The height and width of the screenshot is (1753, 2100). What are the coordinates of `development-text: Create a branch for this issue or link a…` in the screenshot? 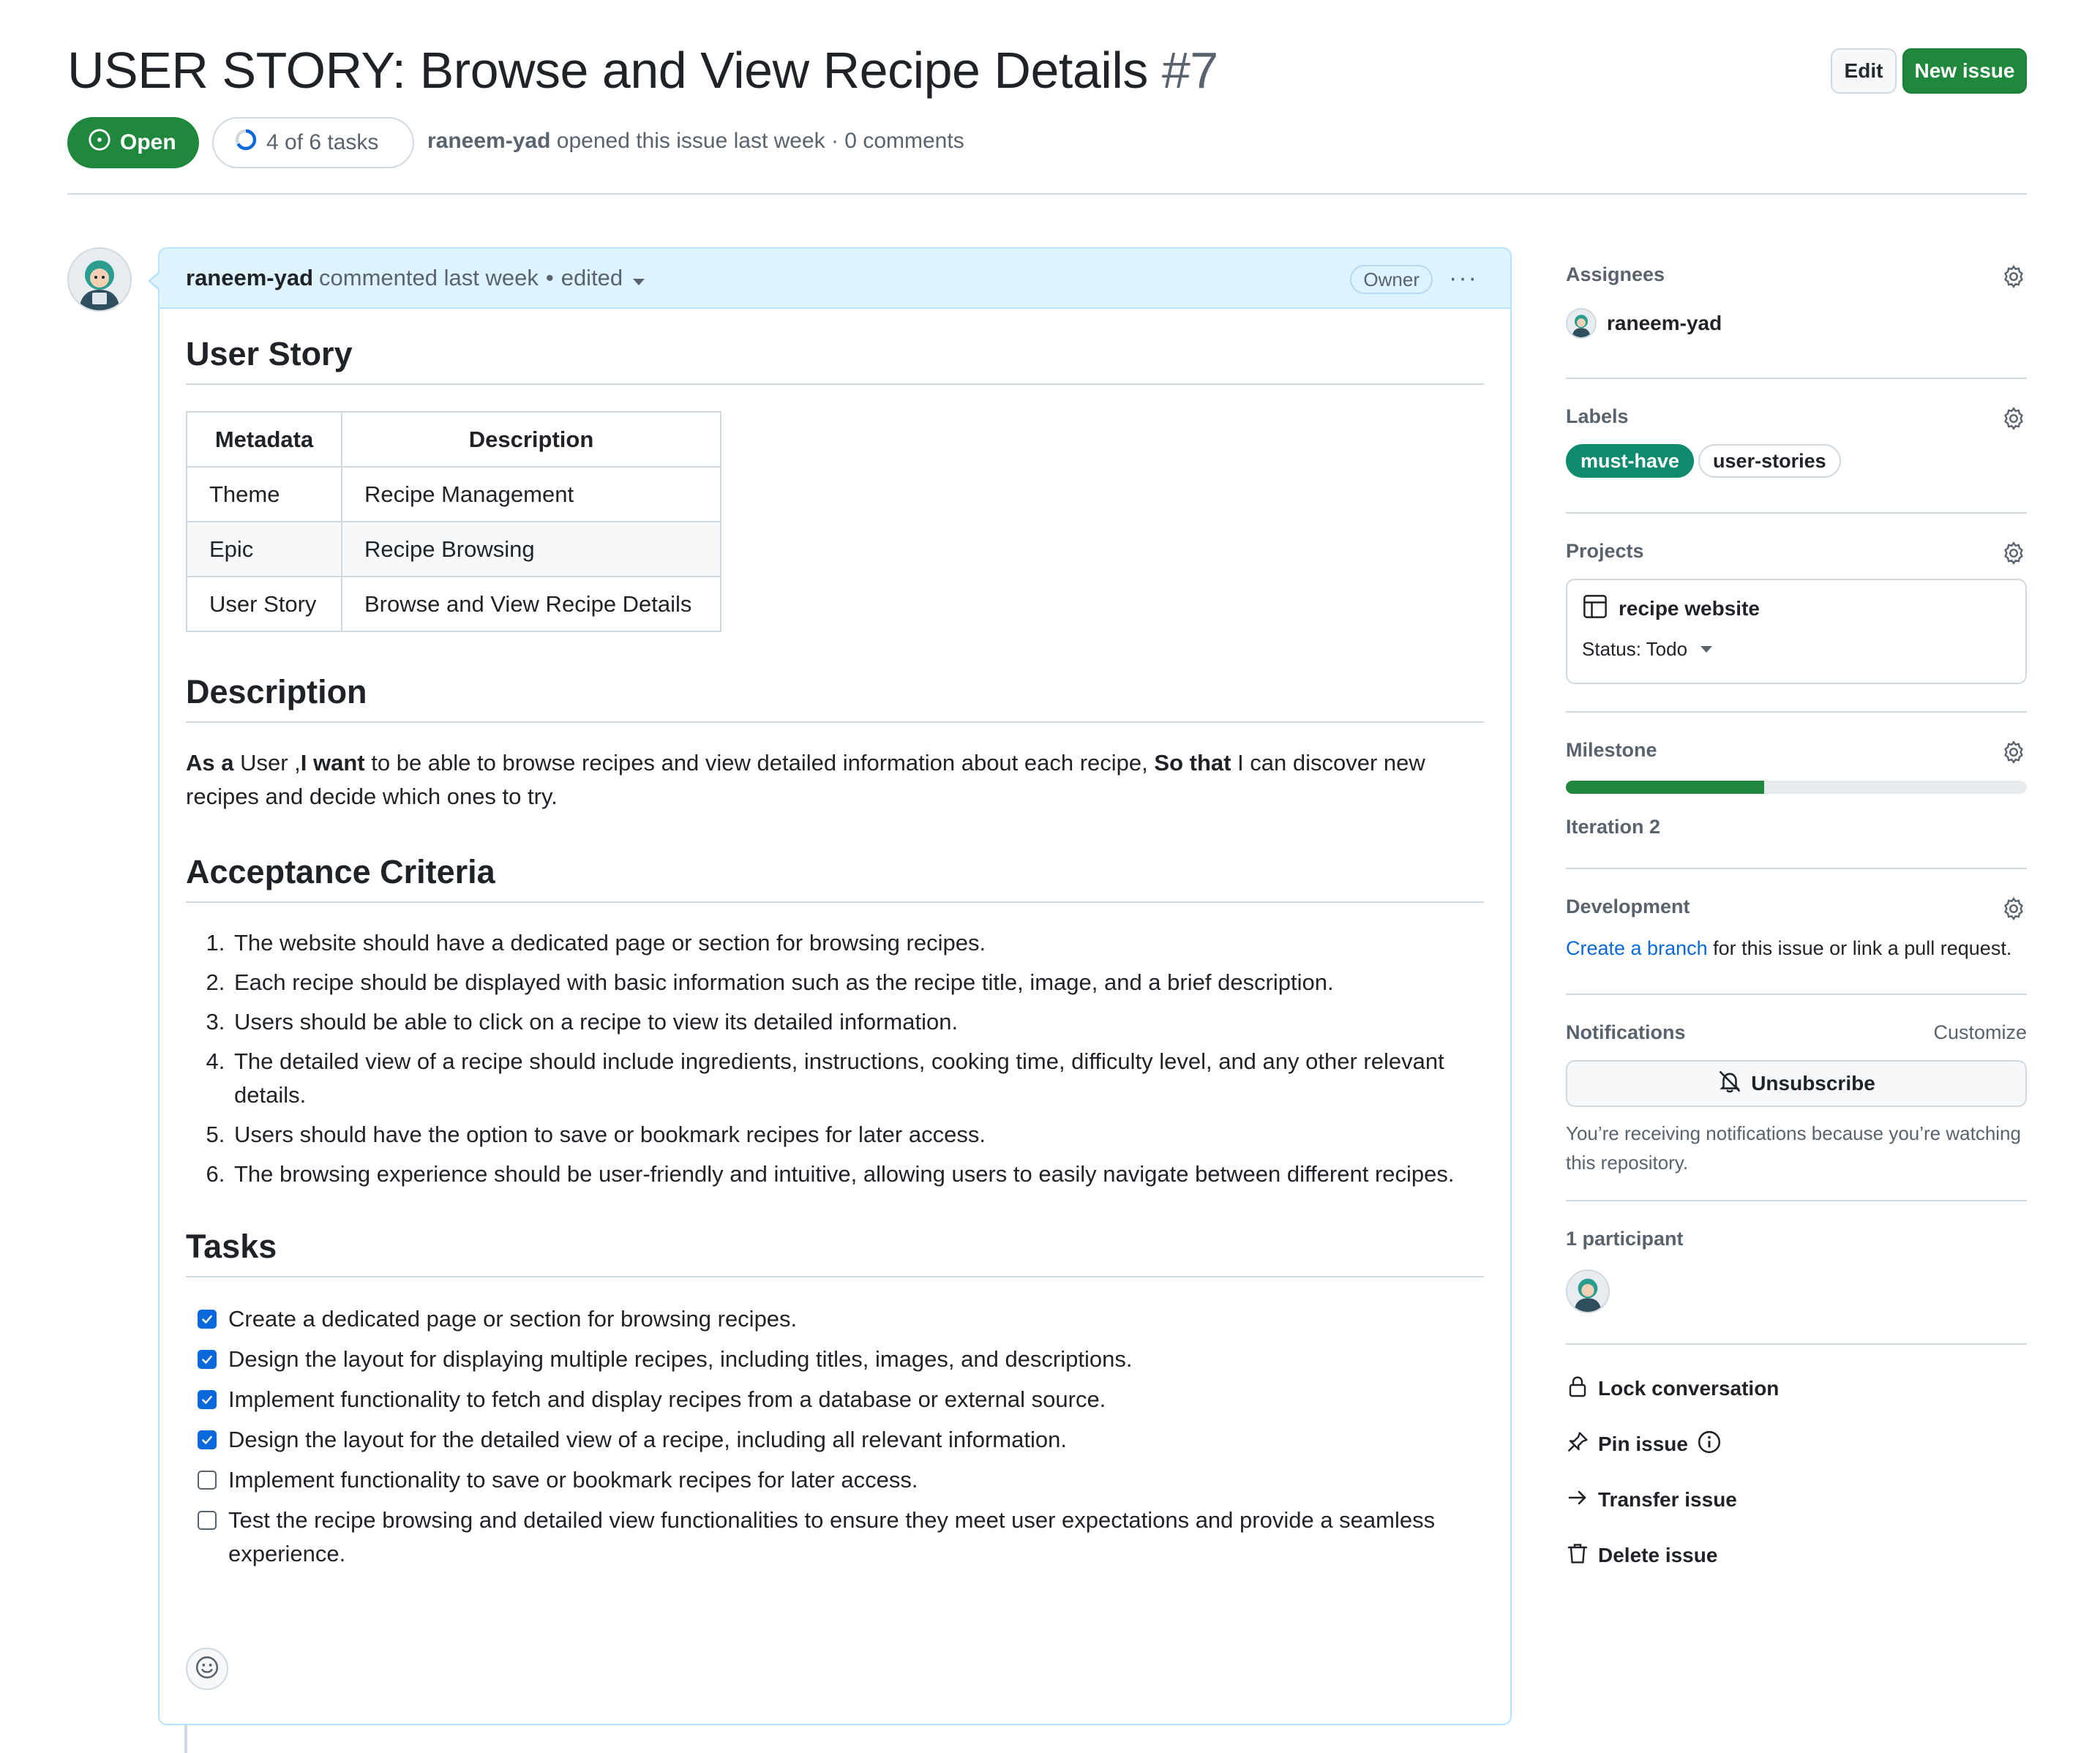 It's located at (1796, 948).